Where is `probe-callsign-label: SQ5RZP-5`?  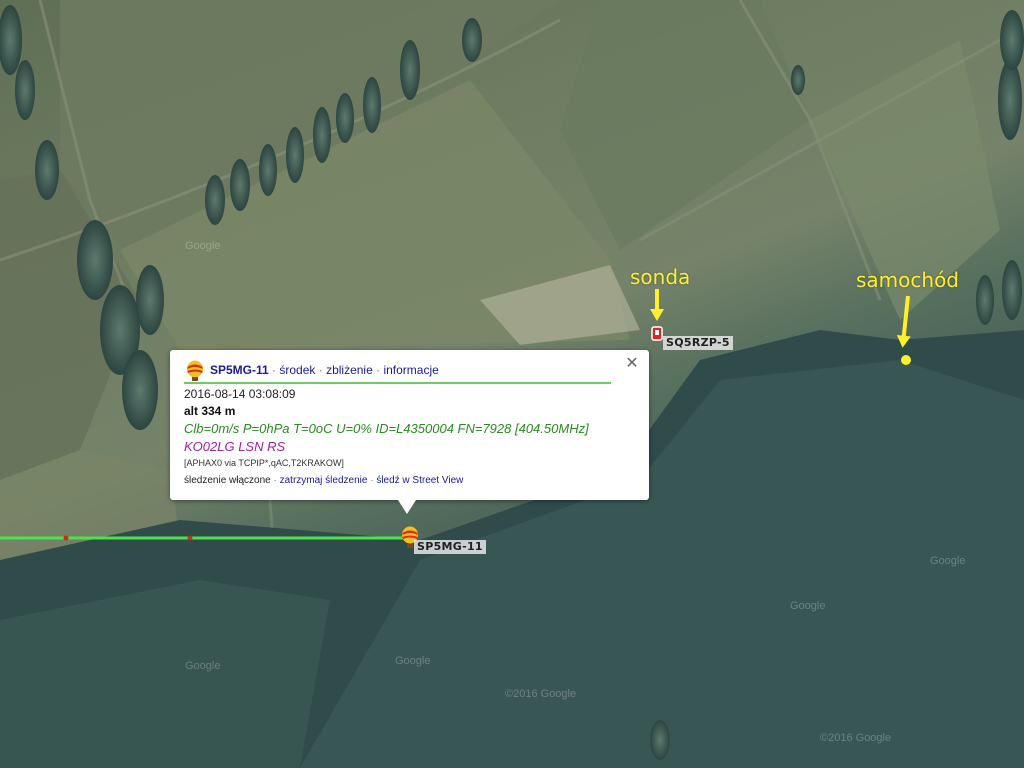 probe-callsign-label: SQ5RZP-5 is located at coordinates (698, 343).